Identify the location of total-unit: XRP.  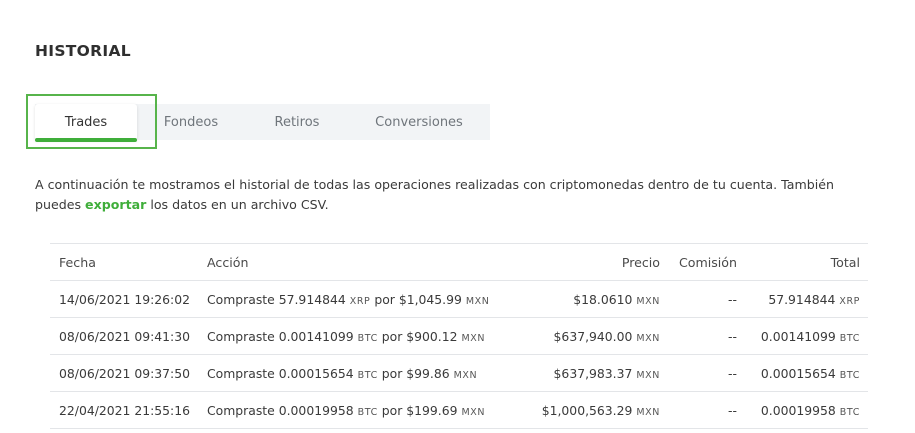
(849, 301).